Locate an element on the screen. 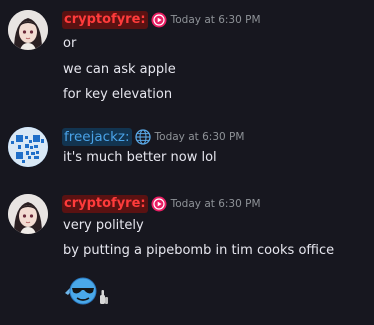 The height and width of the screenshot is (325, 374). message-text: we can ask apple is located at coordinates (119, 69).